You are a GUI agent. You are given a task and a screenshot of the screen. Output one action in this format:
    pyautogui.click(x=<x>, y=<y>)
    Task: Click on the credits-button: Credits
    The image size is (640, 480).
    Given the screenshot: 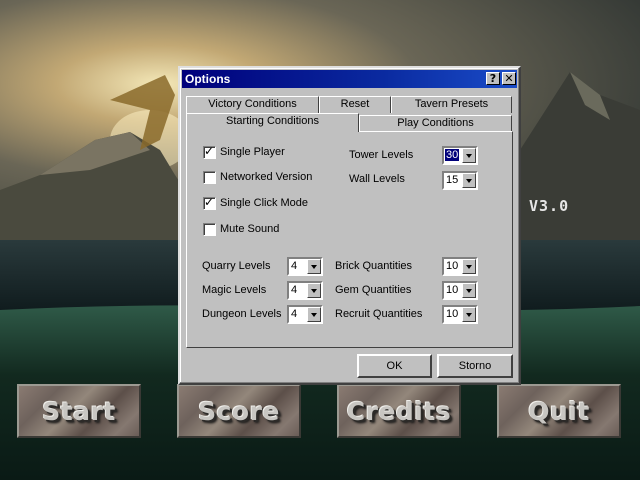 What is the action you would take?
    pyautogui.click(x=399, y=411)
    